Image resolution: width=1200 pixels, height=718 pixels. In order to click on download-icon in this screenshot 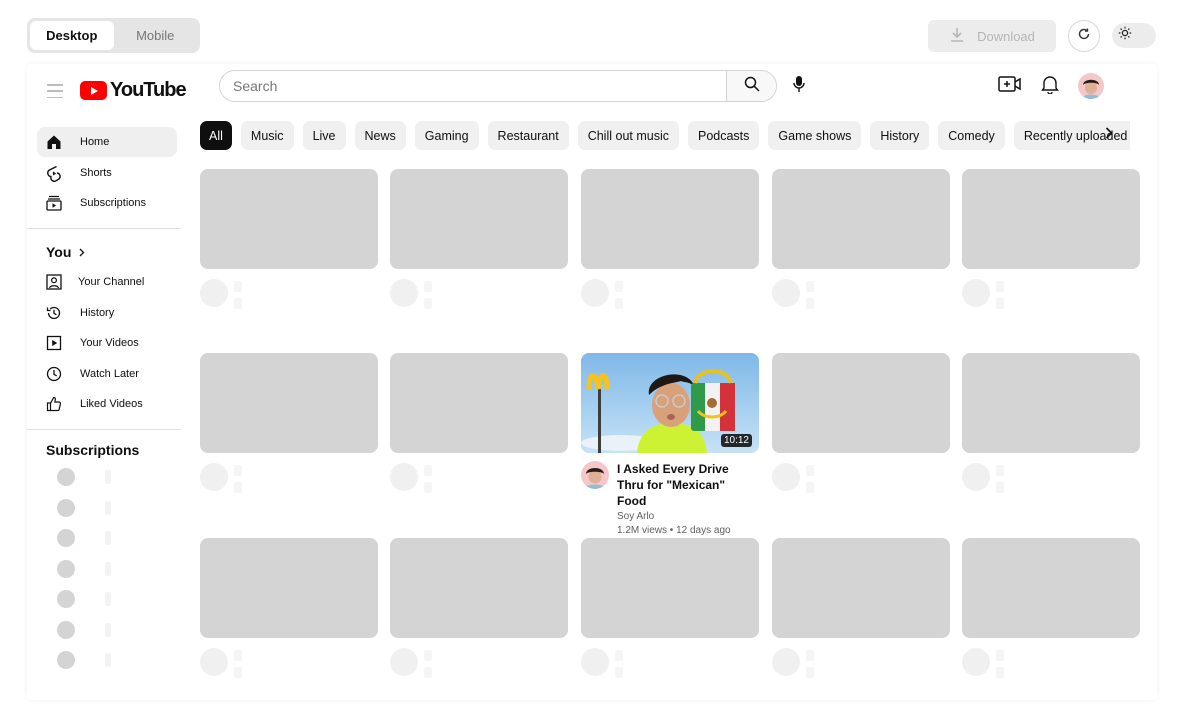, I will do `click(957, 36)`.